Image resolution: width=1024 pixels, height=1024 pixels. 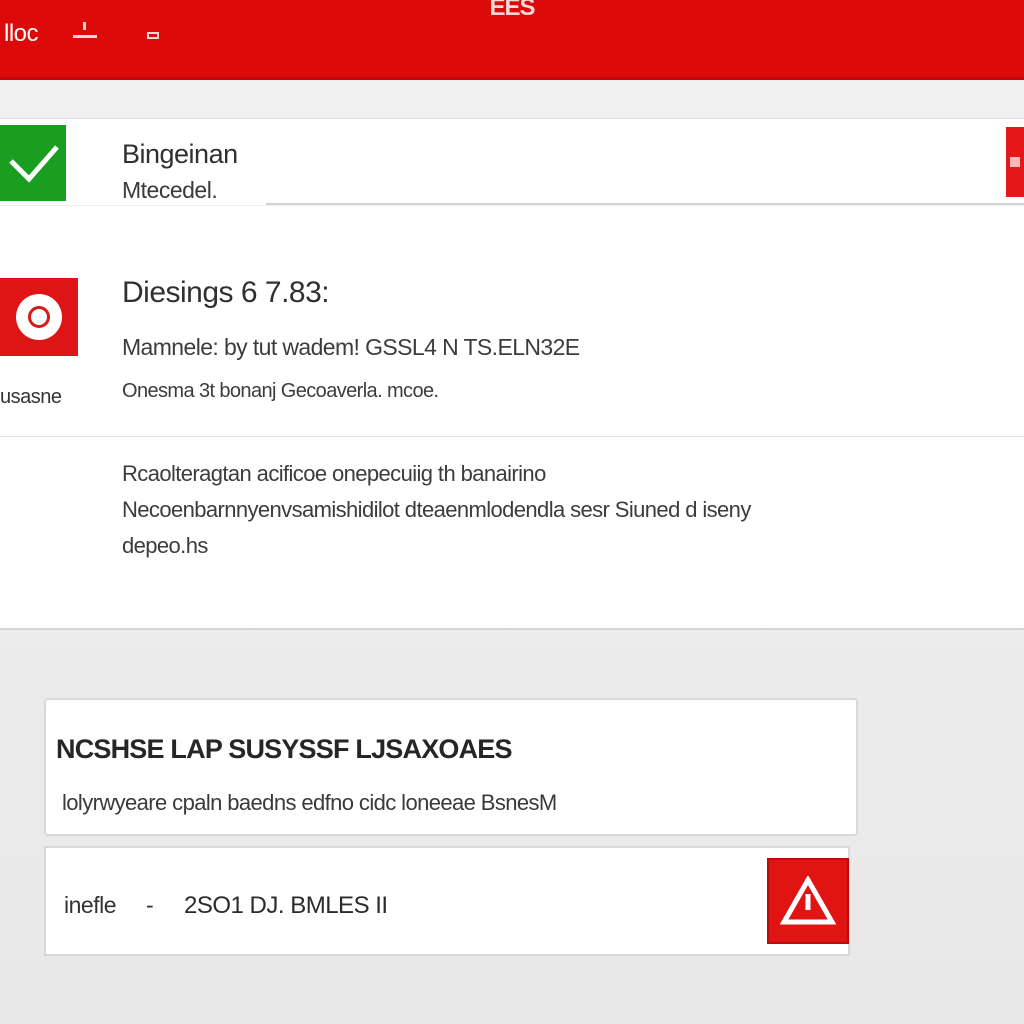 What do you see at coordinates (33, 163) in the screenshot?
I see `check-icon` at bounding box center [33, 163].